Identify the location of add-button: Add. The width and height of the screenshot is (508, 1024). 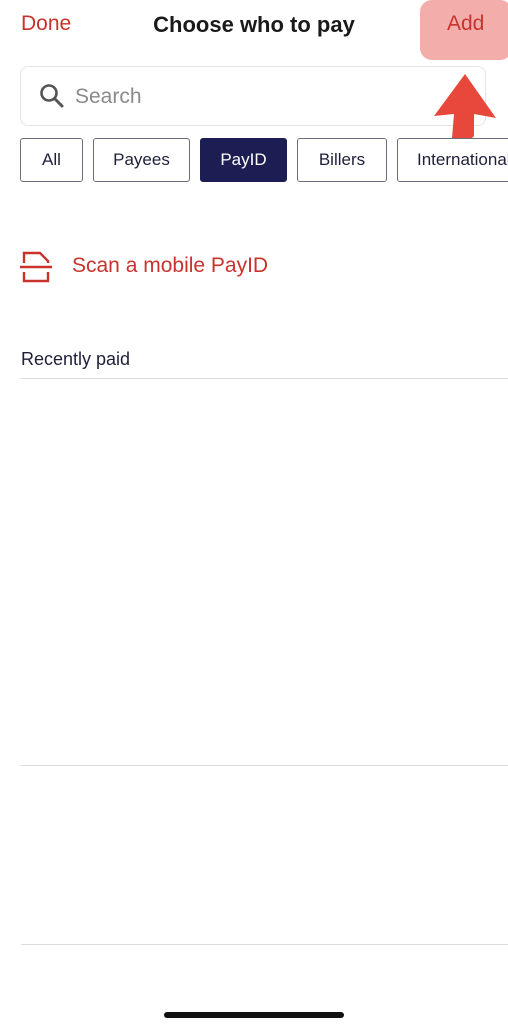
(465, 24).